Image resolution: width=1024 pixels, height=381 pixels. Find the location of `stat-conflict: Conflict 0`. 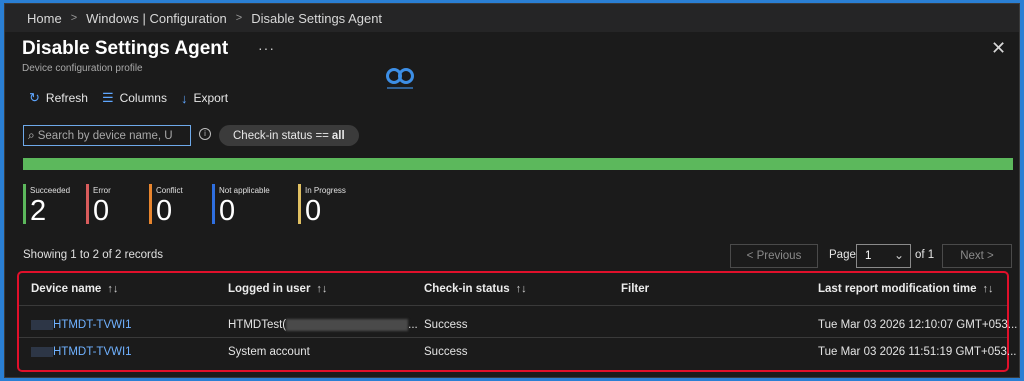

stat-conflict: Conflict 0 is located at coordinates (180, 205).